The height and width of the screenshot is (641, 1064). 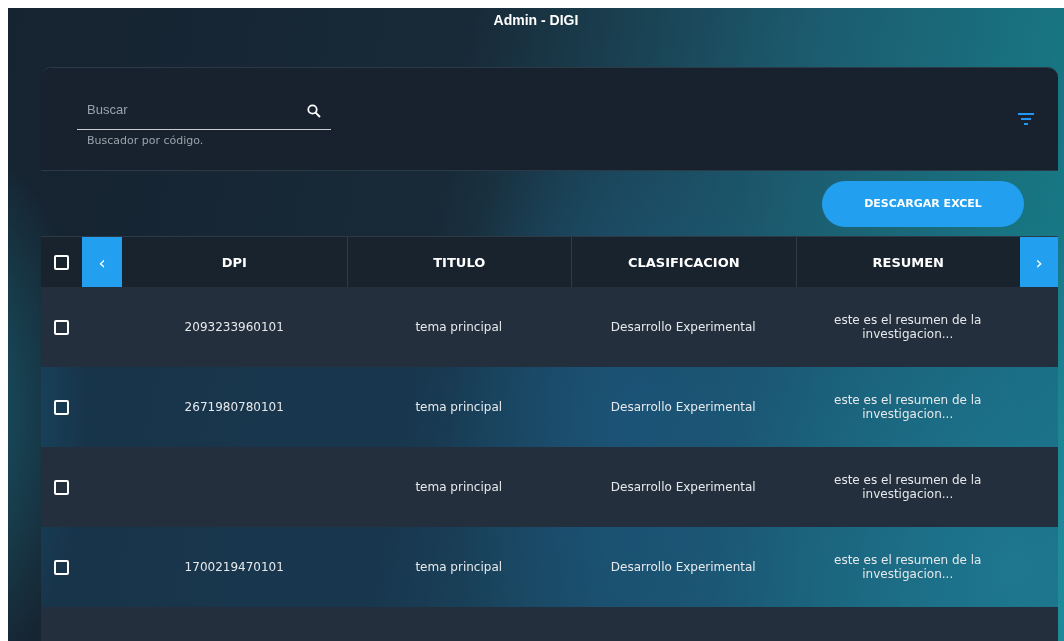 I want to click on column-header: TITULO, so click(x=459, y=262).